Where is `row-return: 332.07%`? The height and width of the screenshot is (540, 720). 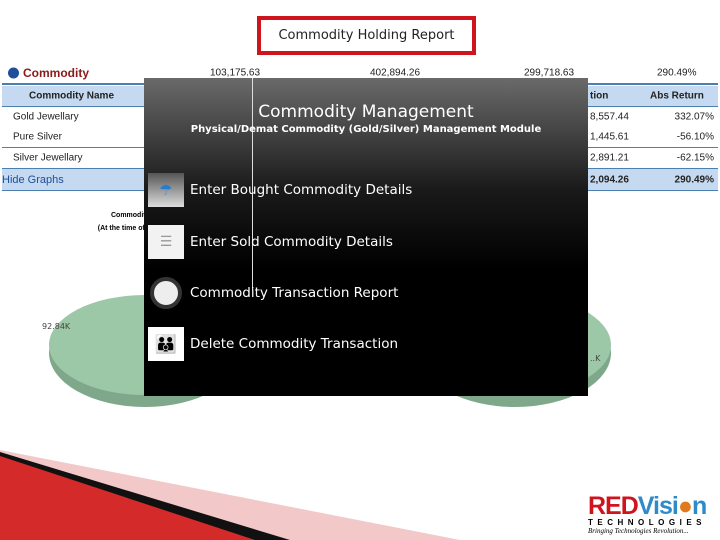 row-return: 332.07% is located at coordinates (694, 117).